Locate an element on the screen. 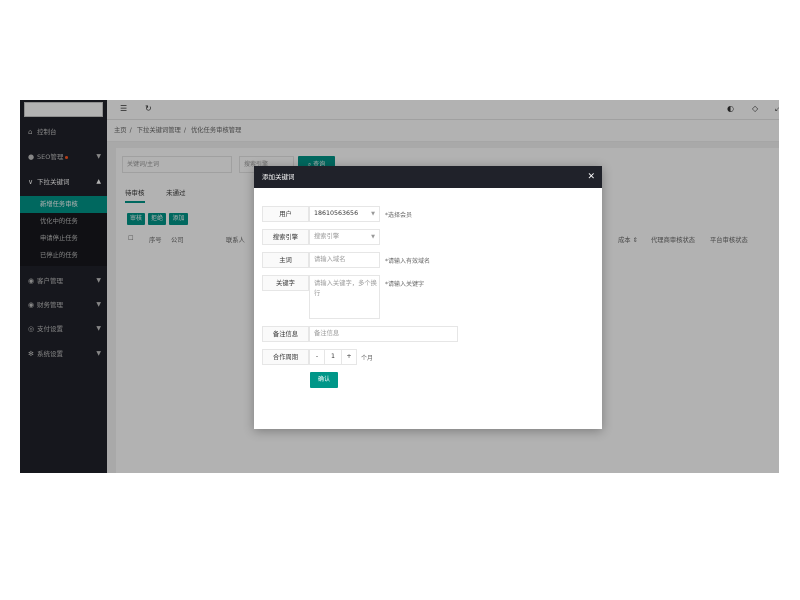 The width and height of the screenshot is (800, 600). period-unit: 个月 is located at coordinates (367, 358).